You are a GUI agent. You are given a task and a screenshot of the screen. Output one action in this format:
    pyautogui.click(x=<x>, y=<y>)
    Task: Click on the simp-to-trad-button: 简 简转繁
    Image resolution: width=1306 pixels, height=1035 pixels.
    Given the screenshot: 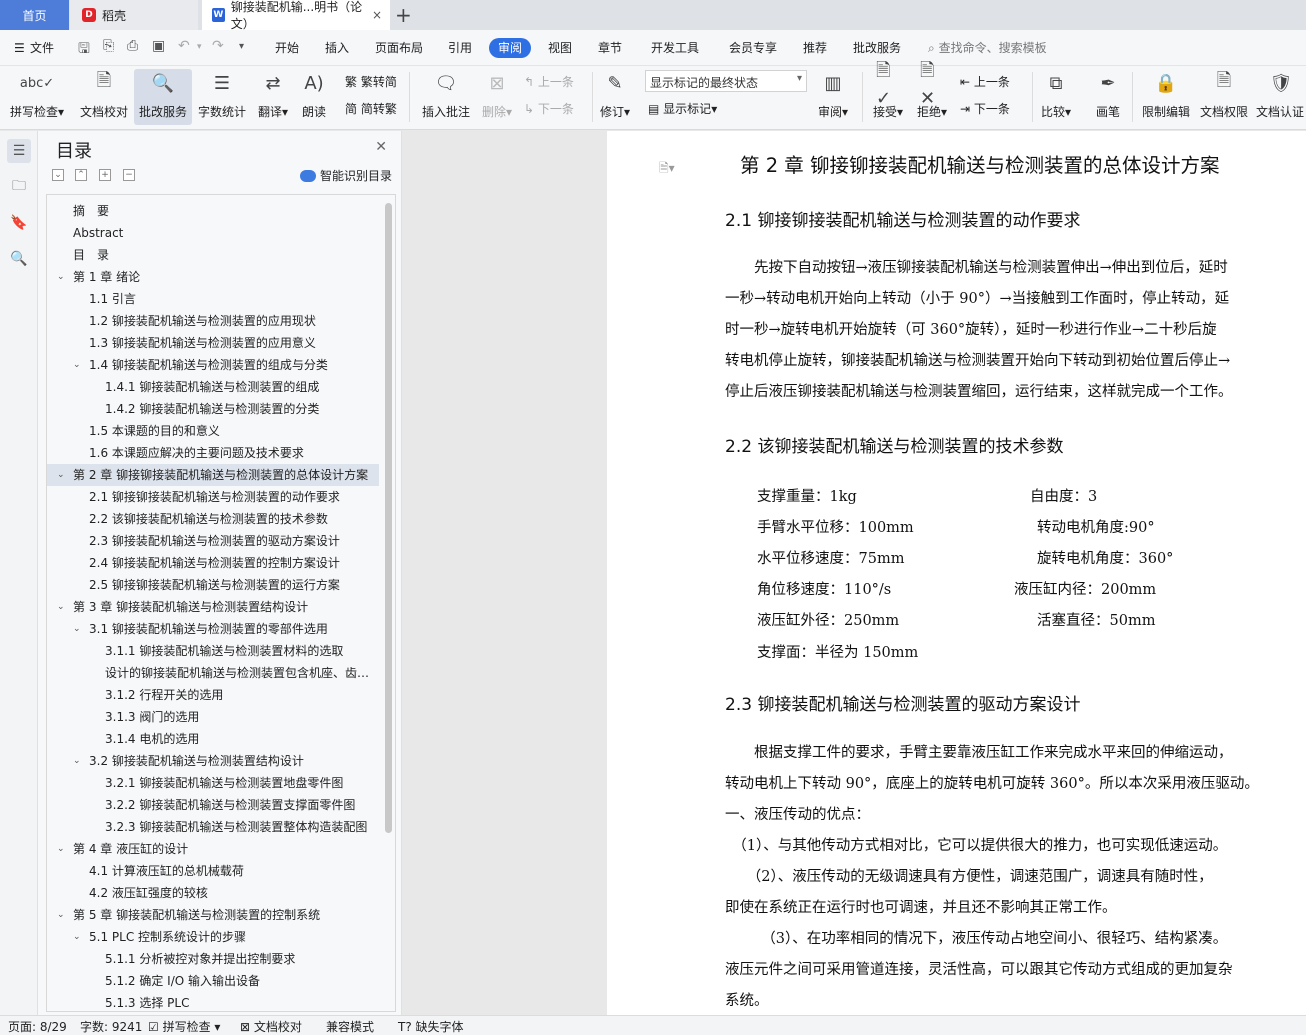 What is the action you would take?
    pyautogui.click(x=371, y=108)
    